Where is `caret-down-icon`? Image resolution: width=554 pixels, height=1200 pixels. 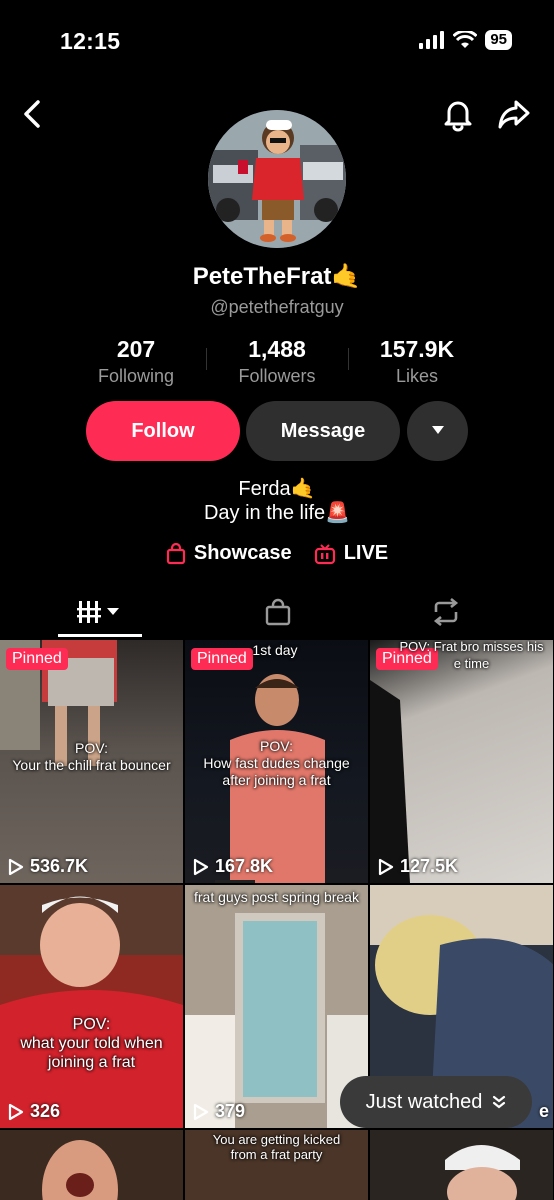 caret-down-icon is located at coordinates (437, 429).